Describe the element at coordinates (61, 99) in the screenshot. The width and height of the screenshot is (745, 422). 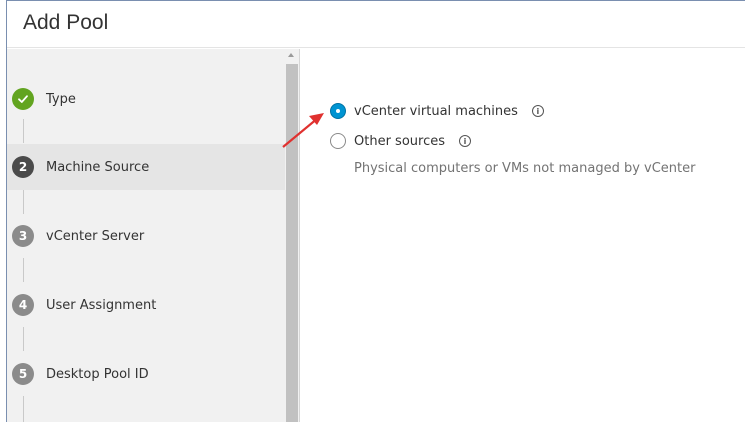
I see `step-label: Type` at that location.